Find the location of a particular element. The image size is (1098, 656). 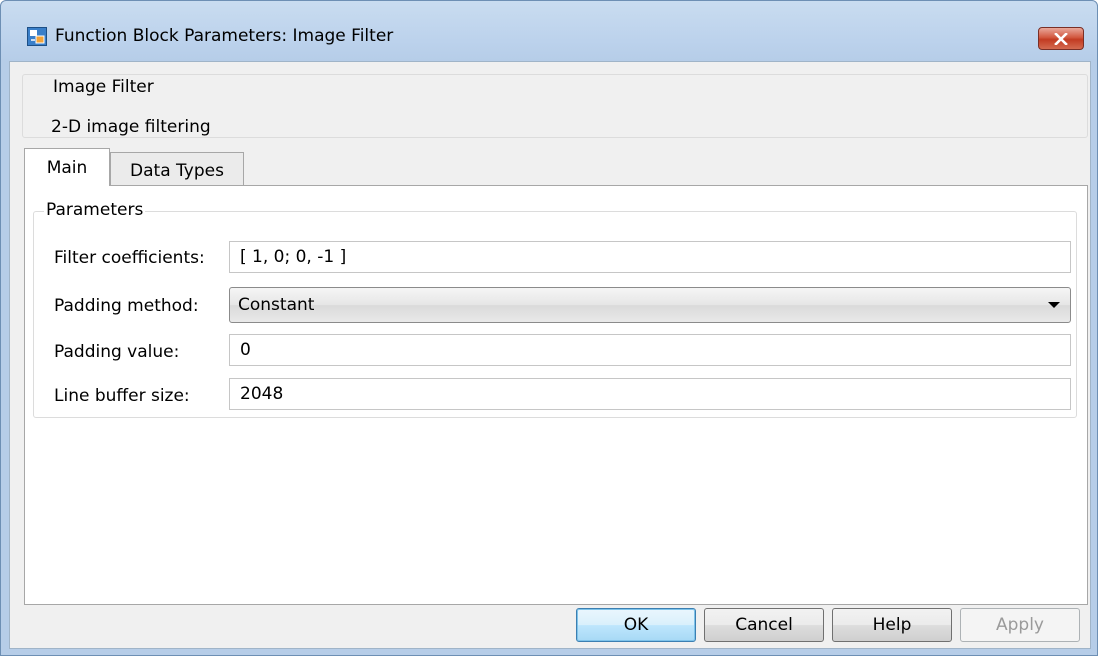

help-button: Help is located at coordinates (892, 625).